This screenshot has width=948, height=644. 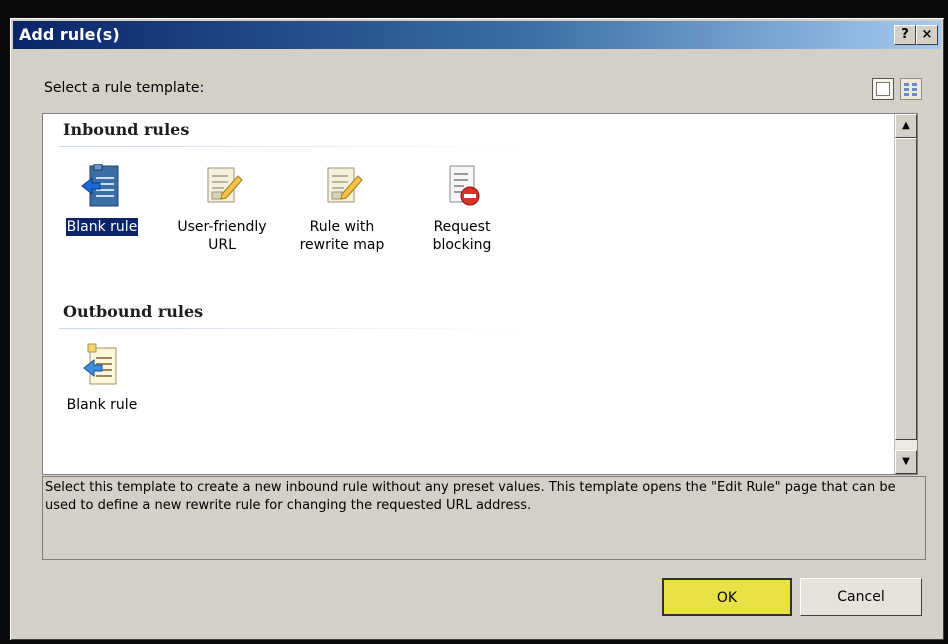 I want to click on dialog-title: Add rule(s), so click(x=69, y=34).